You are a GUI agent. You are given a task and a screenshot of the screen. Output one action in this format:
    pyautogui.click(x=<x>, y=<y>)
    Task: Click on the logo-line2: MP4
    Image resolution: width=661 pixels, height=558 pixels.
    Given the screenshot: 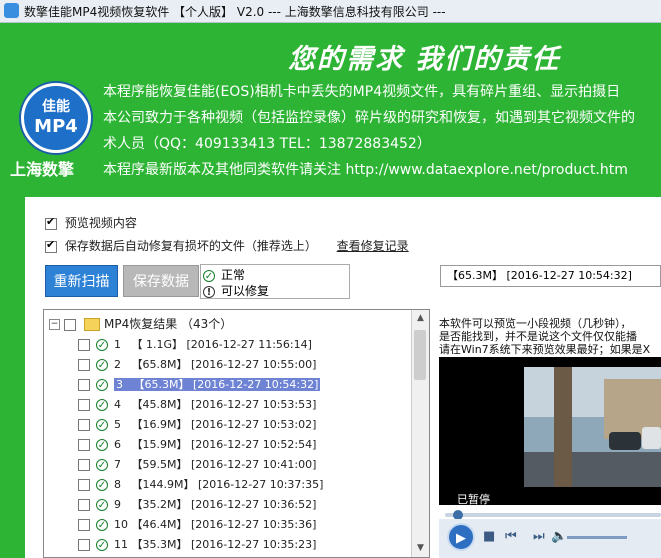 What is the action you would take?
    pyautogui.click(x=56, y=126)
    